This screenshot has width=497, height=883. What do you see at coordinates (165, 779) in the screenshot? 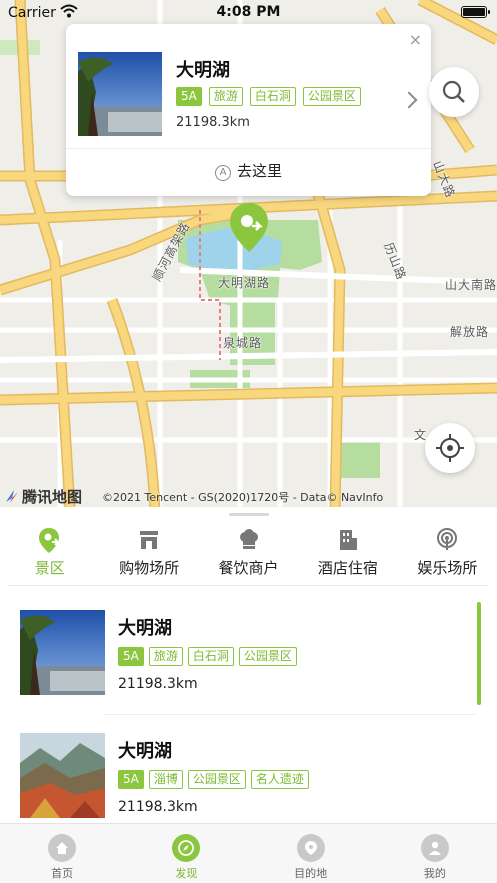
I see `tag: 淄博` at bounding box center [165, 779].